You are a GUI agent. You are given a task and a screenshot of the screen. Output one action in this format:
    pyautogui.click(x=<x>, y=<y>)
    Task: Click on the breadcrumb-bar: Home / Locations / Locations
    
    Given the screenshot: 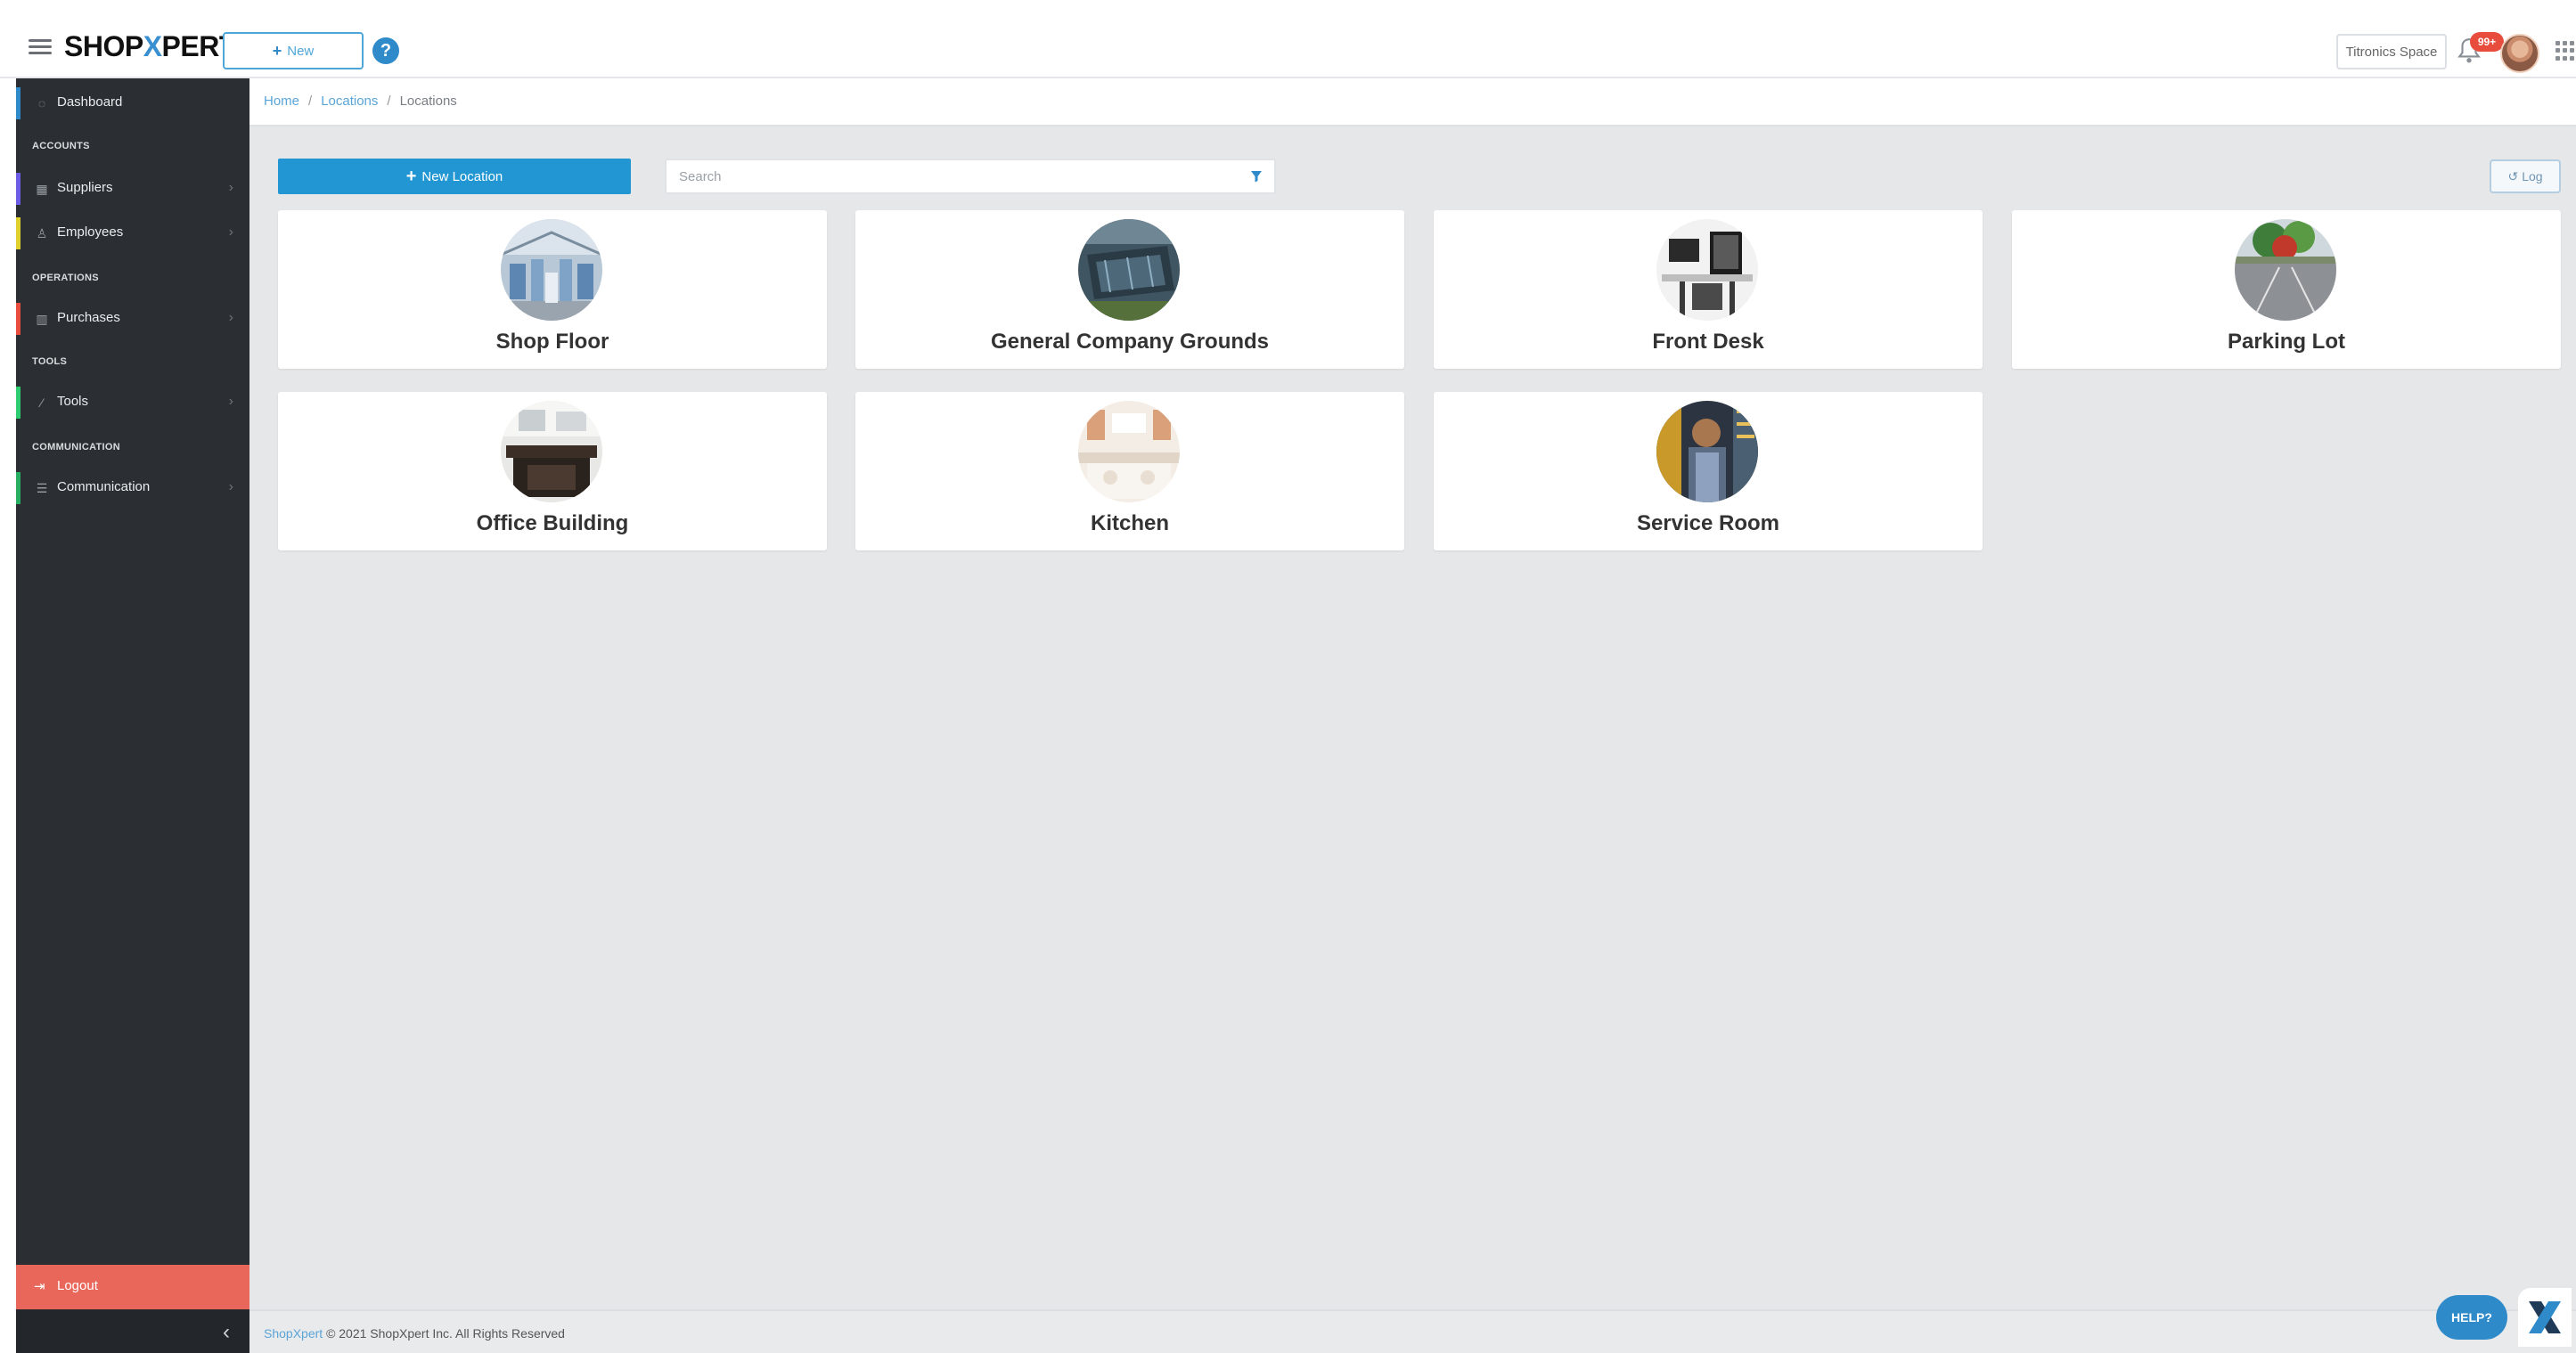 What is the action you would take?
    pyautogui.click(x=1412, y=102)
    